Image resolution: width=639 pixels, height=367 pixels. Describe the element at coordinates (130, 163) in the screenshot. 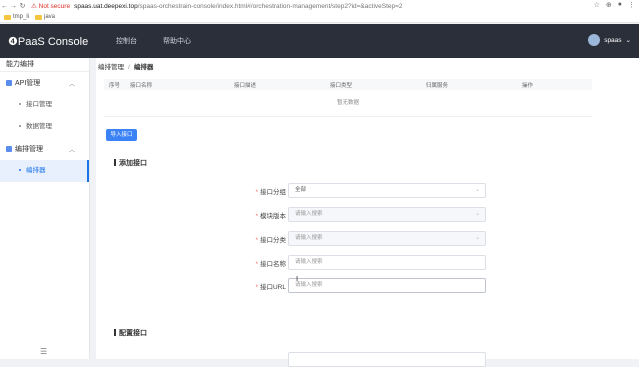

I see `section-title-add: 添加接口` at that location.